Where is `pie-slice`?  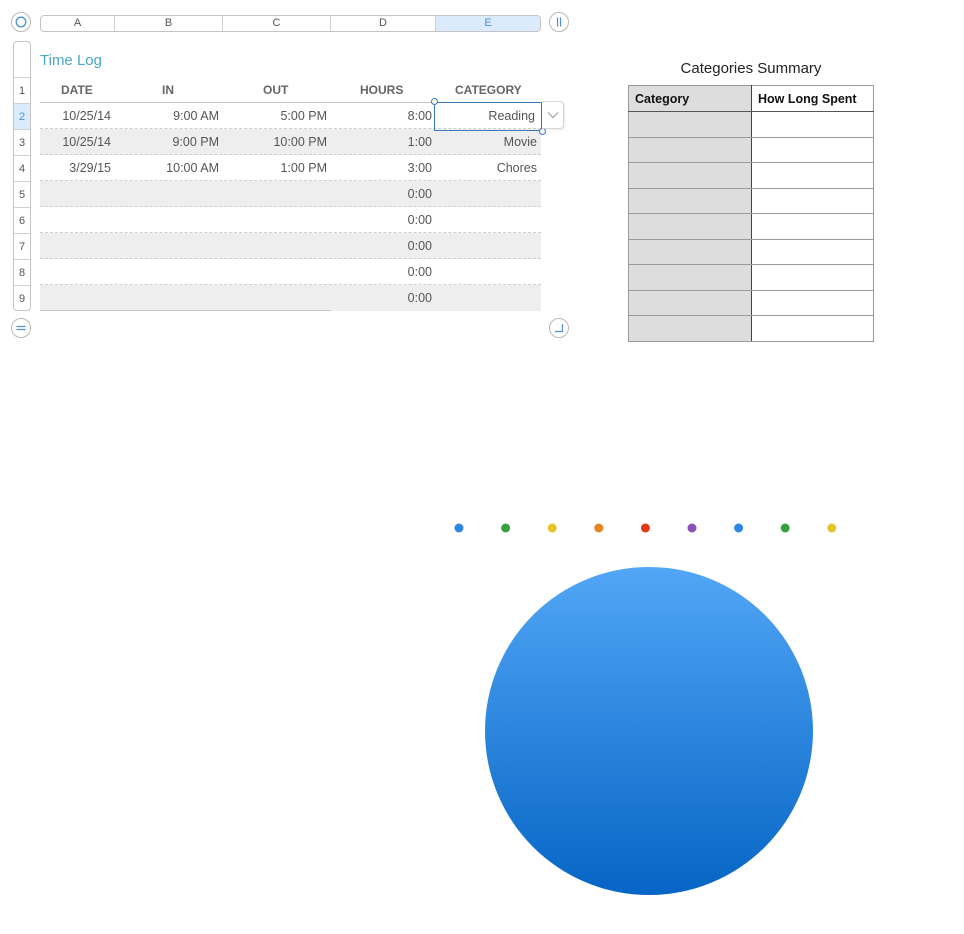 pie-slice is located at coordinates (649, 731).